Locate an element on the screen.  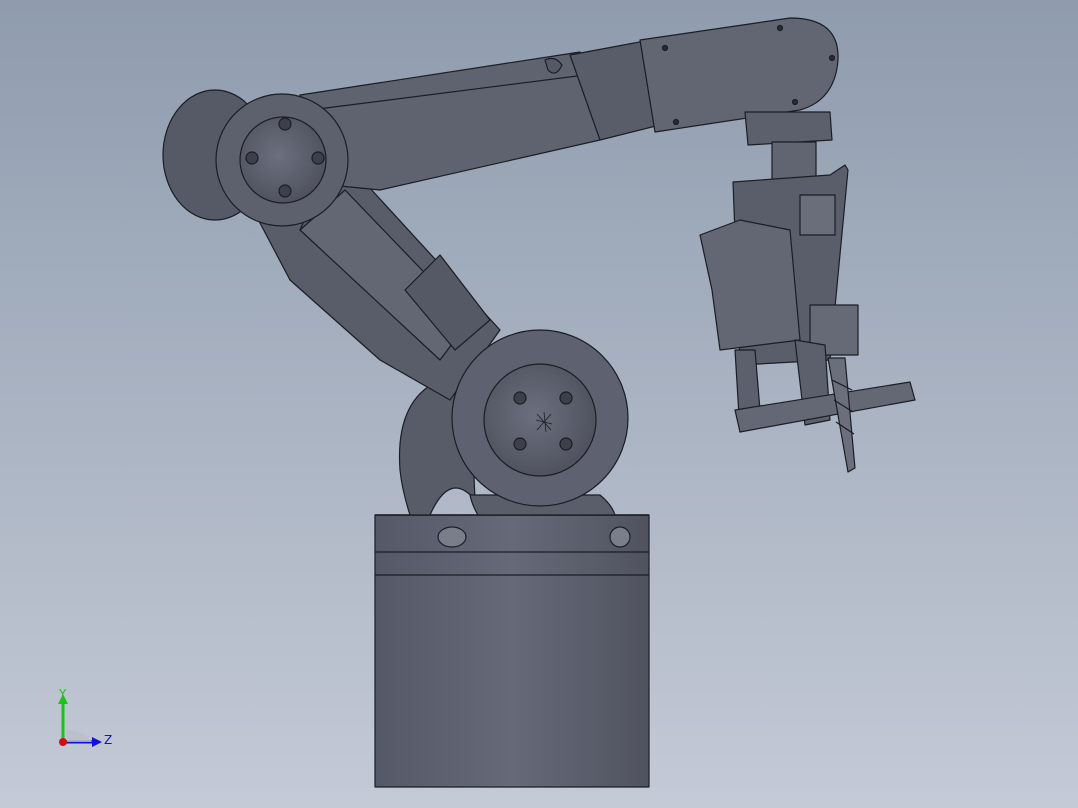
shoulder-joint is located at coordinates (540, 418).